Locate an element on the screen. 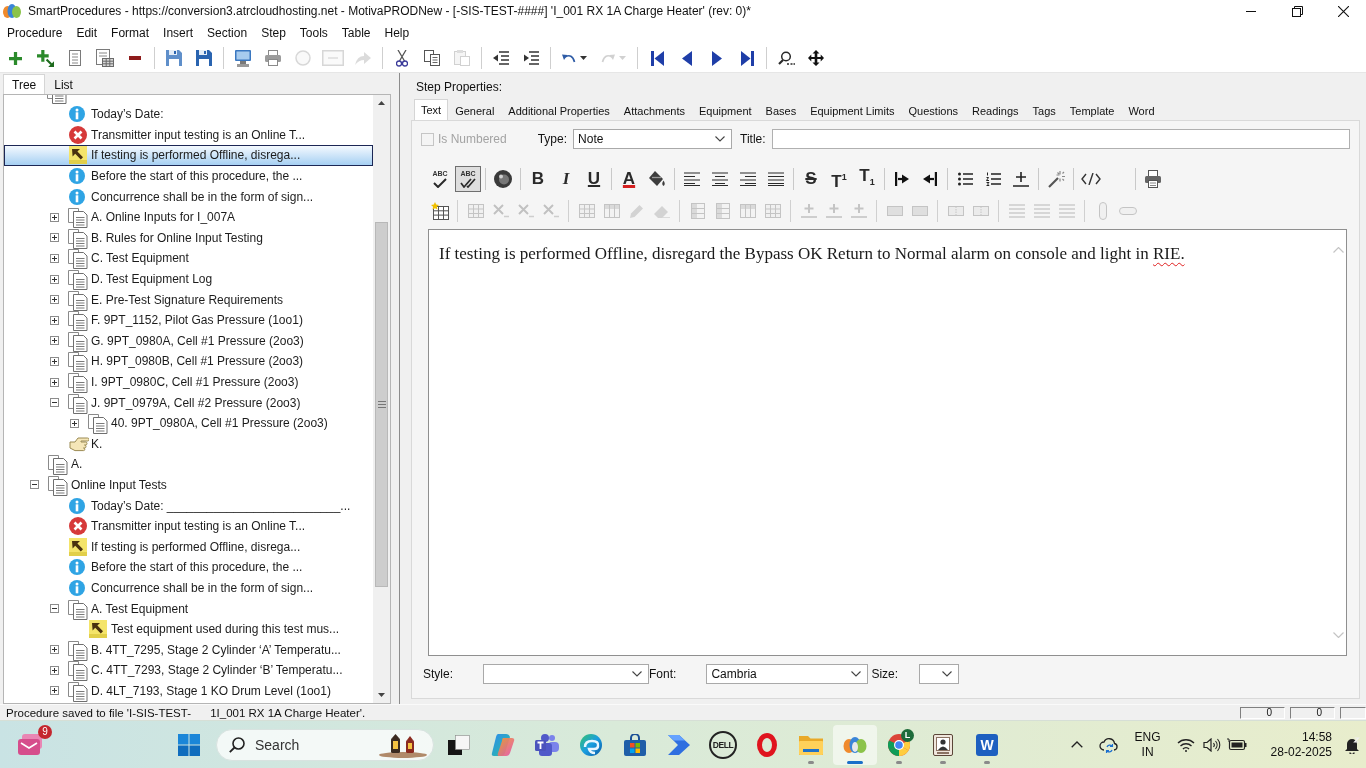  tab: Questions is located at coordinates (933, 110).